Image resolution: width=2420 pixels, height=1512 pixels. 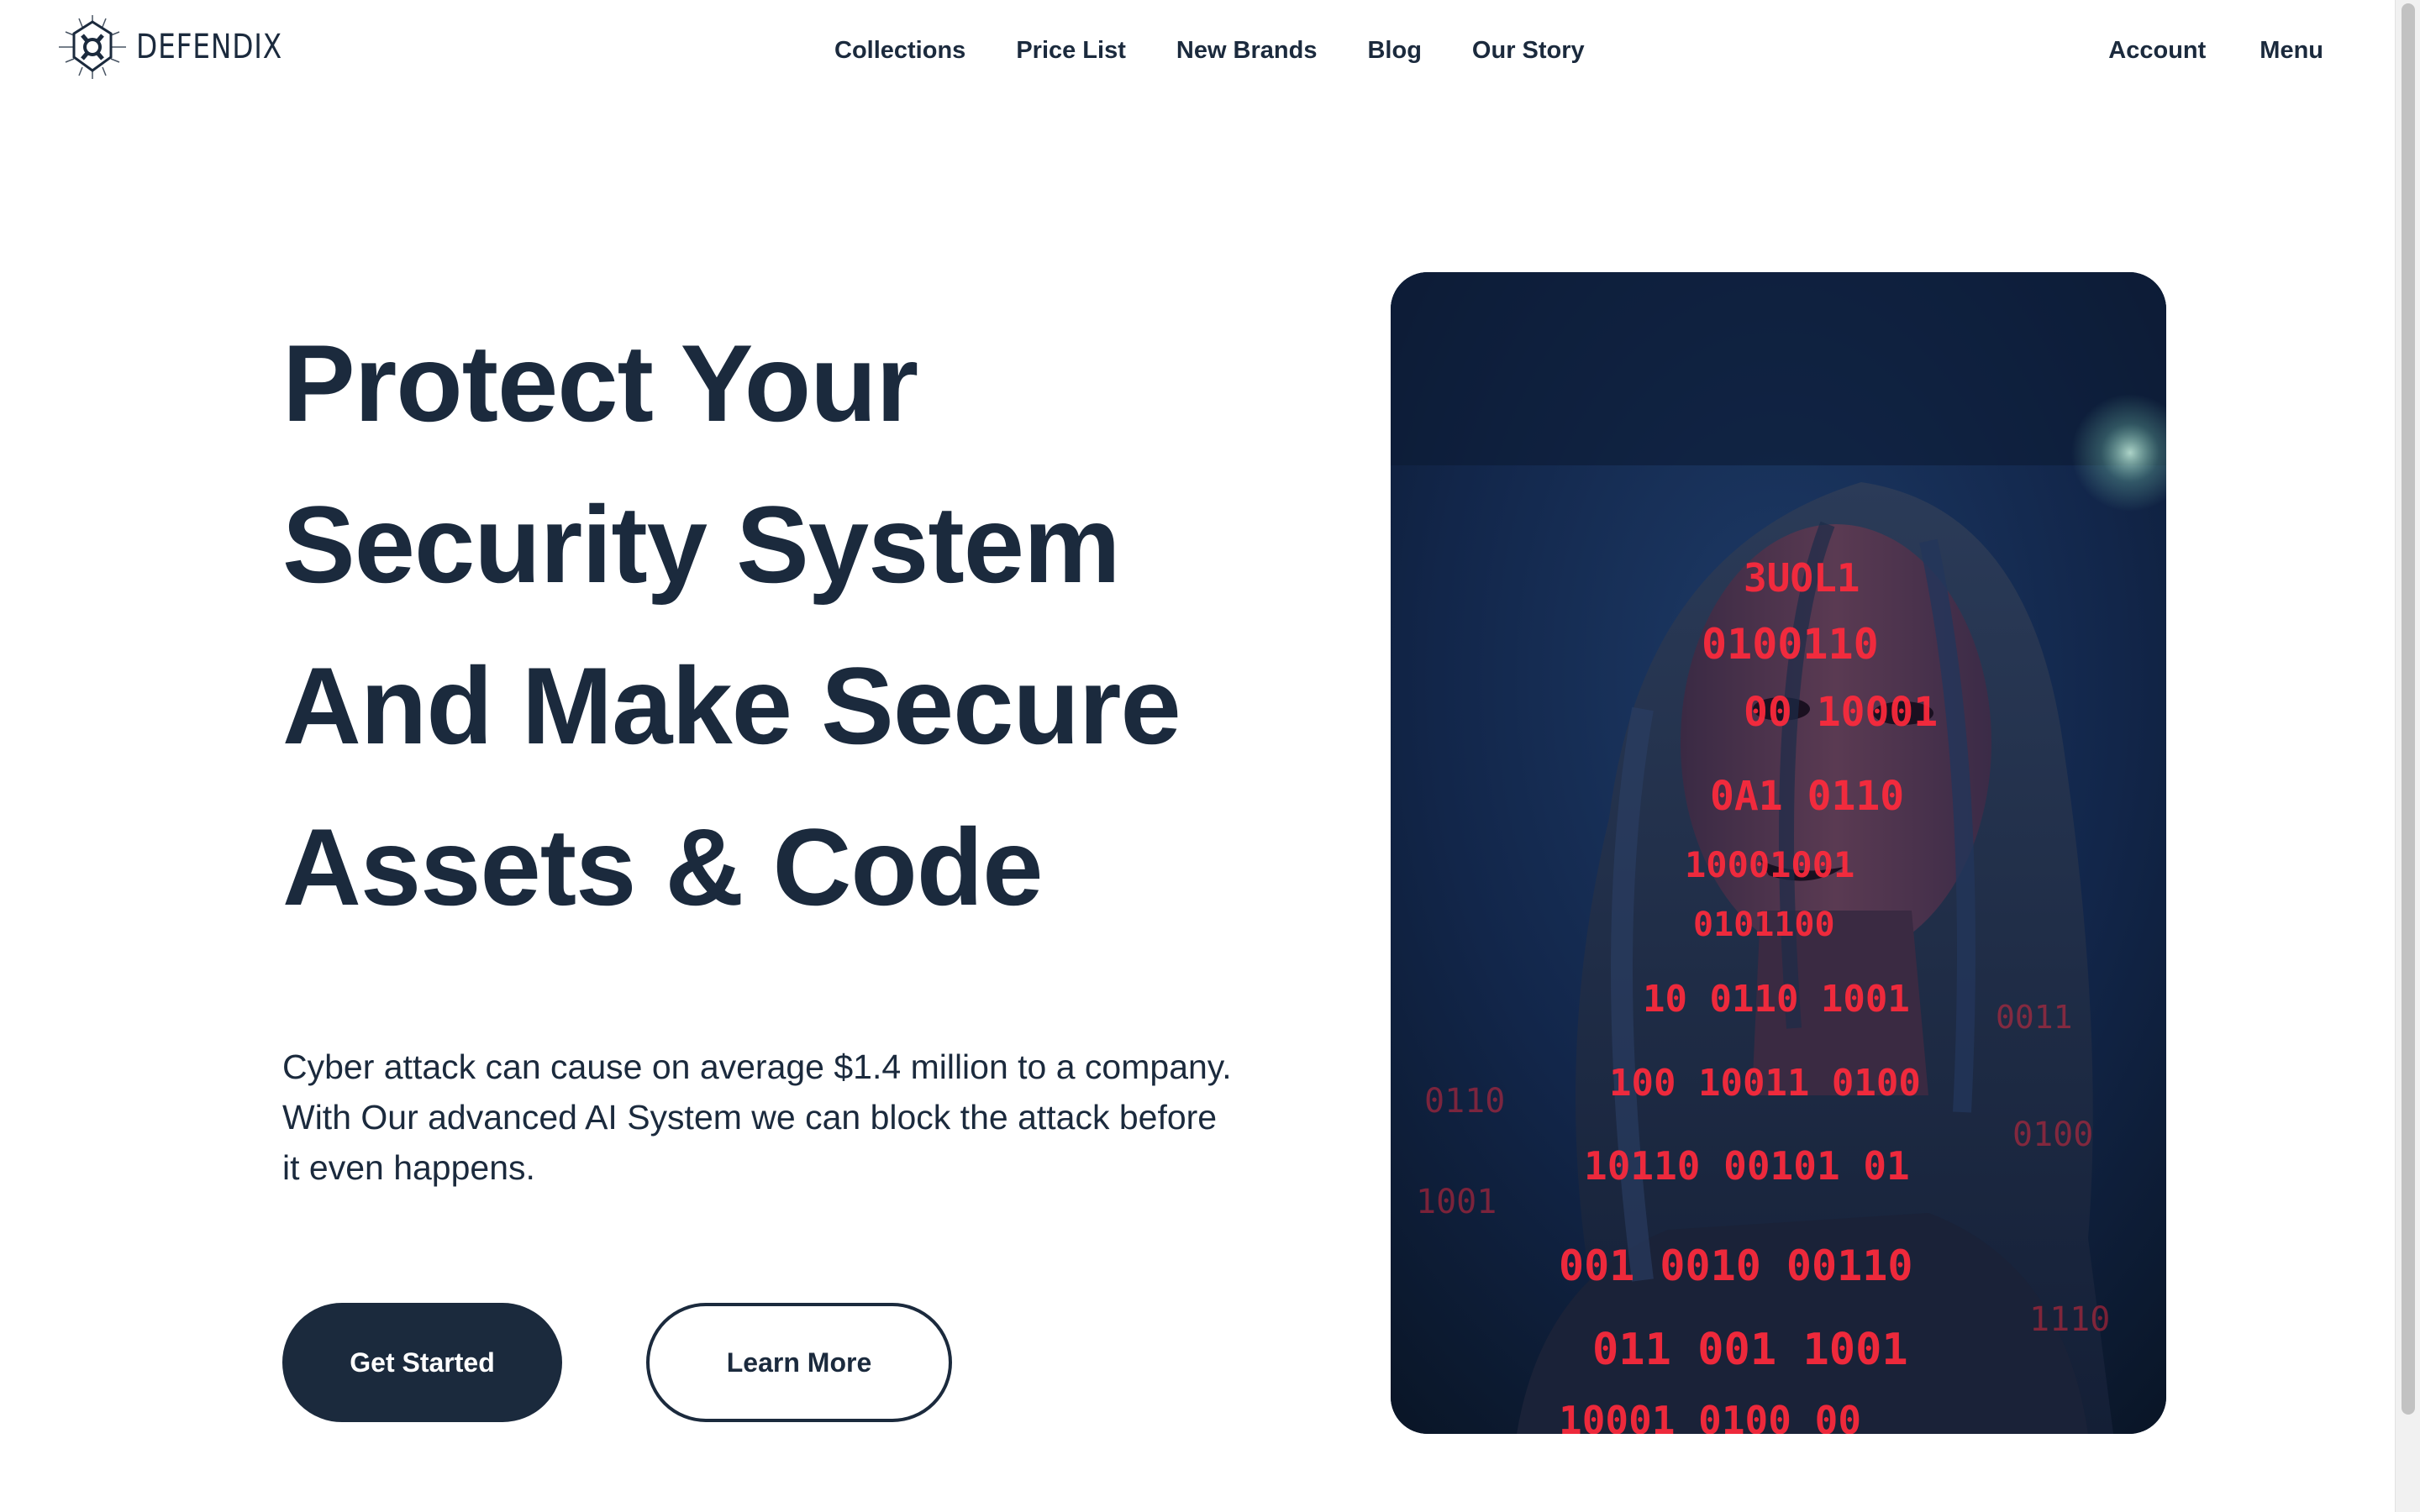 What do you see at coordinates (799, 1362) in the screenshot?
I see `learn-more-button: Learn More` at bounding box center [799, 1362].